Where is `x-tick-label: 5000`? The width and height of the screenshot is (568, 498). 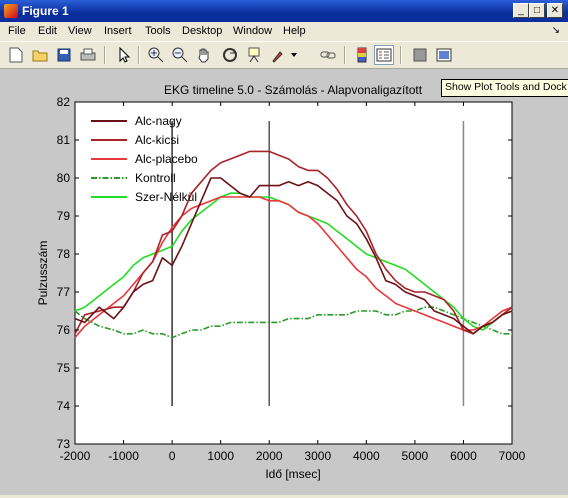 x-tick-label: 5000 is located at coordinates (415, 456).